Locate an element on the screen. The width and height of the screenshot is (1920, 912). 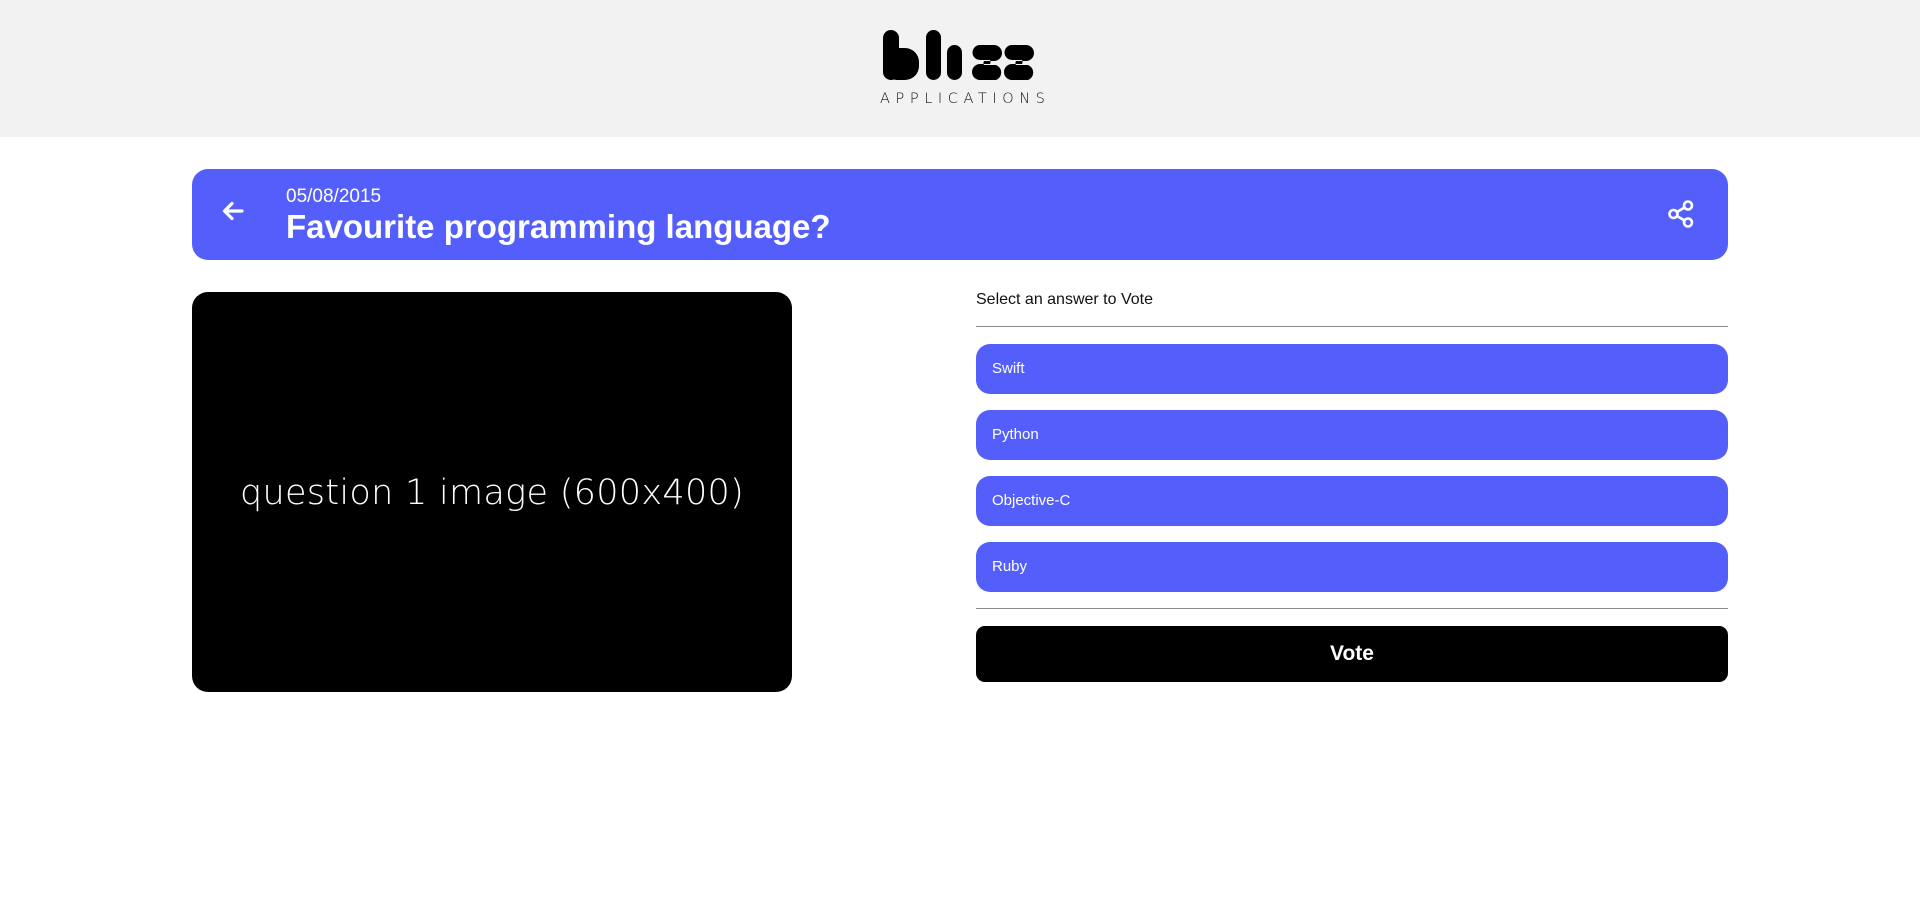
vote-button: Vote is located at coordinates (1352, 654).